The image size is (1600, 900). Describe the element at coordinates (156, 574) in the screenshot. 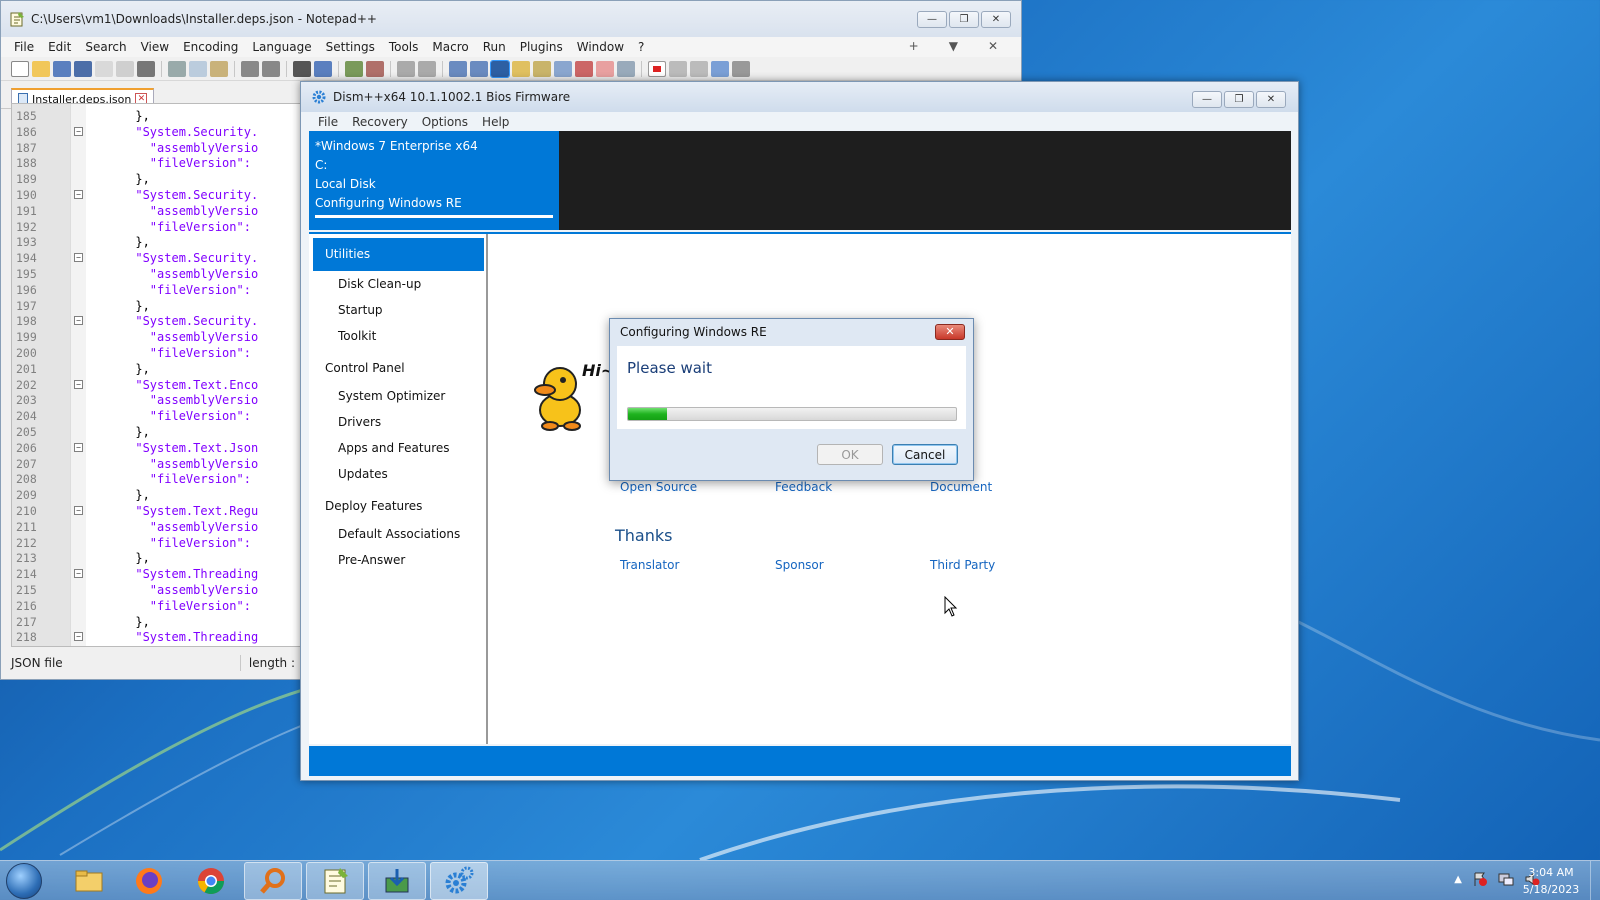

I see `code-line: 214 − "System.Threading` at that location.